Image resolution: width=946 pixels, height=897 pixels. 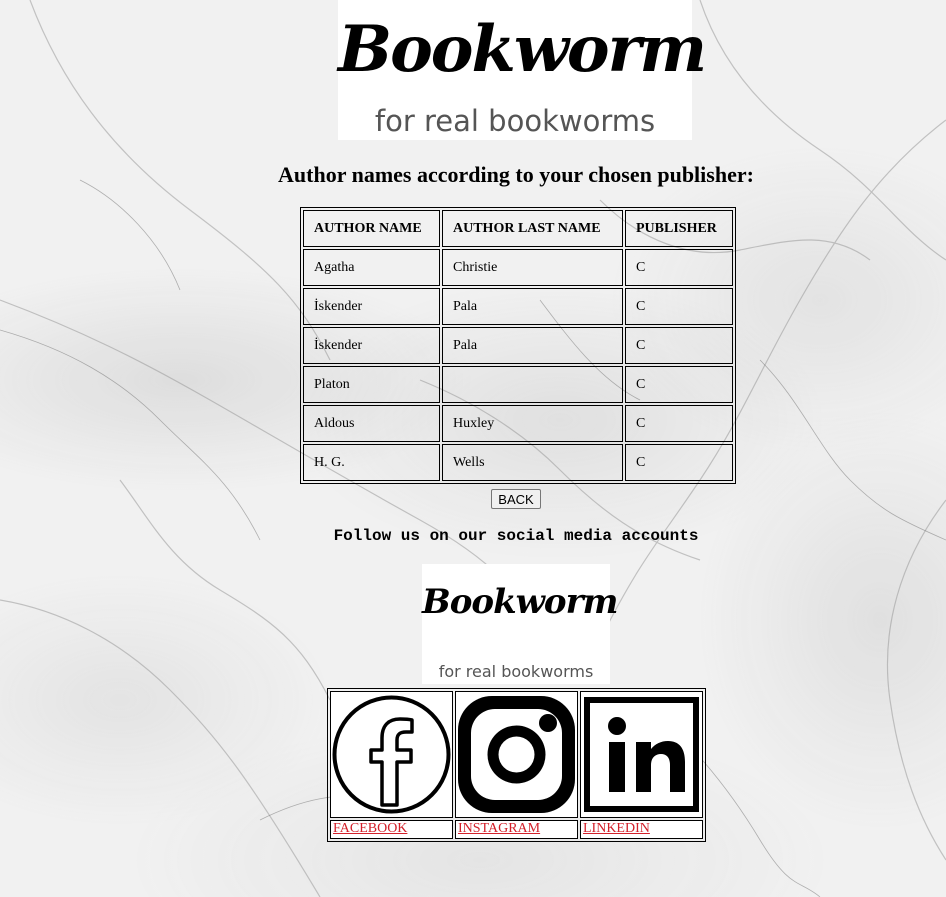 I want to click on linkedin-link: LINKEDIN, so click(x=615, y=828).